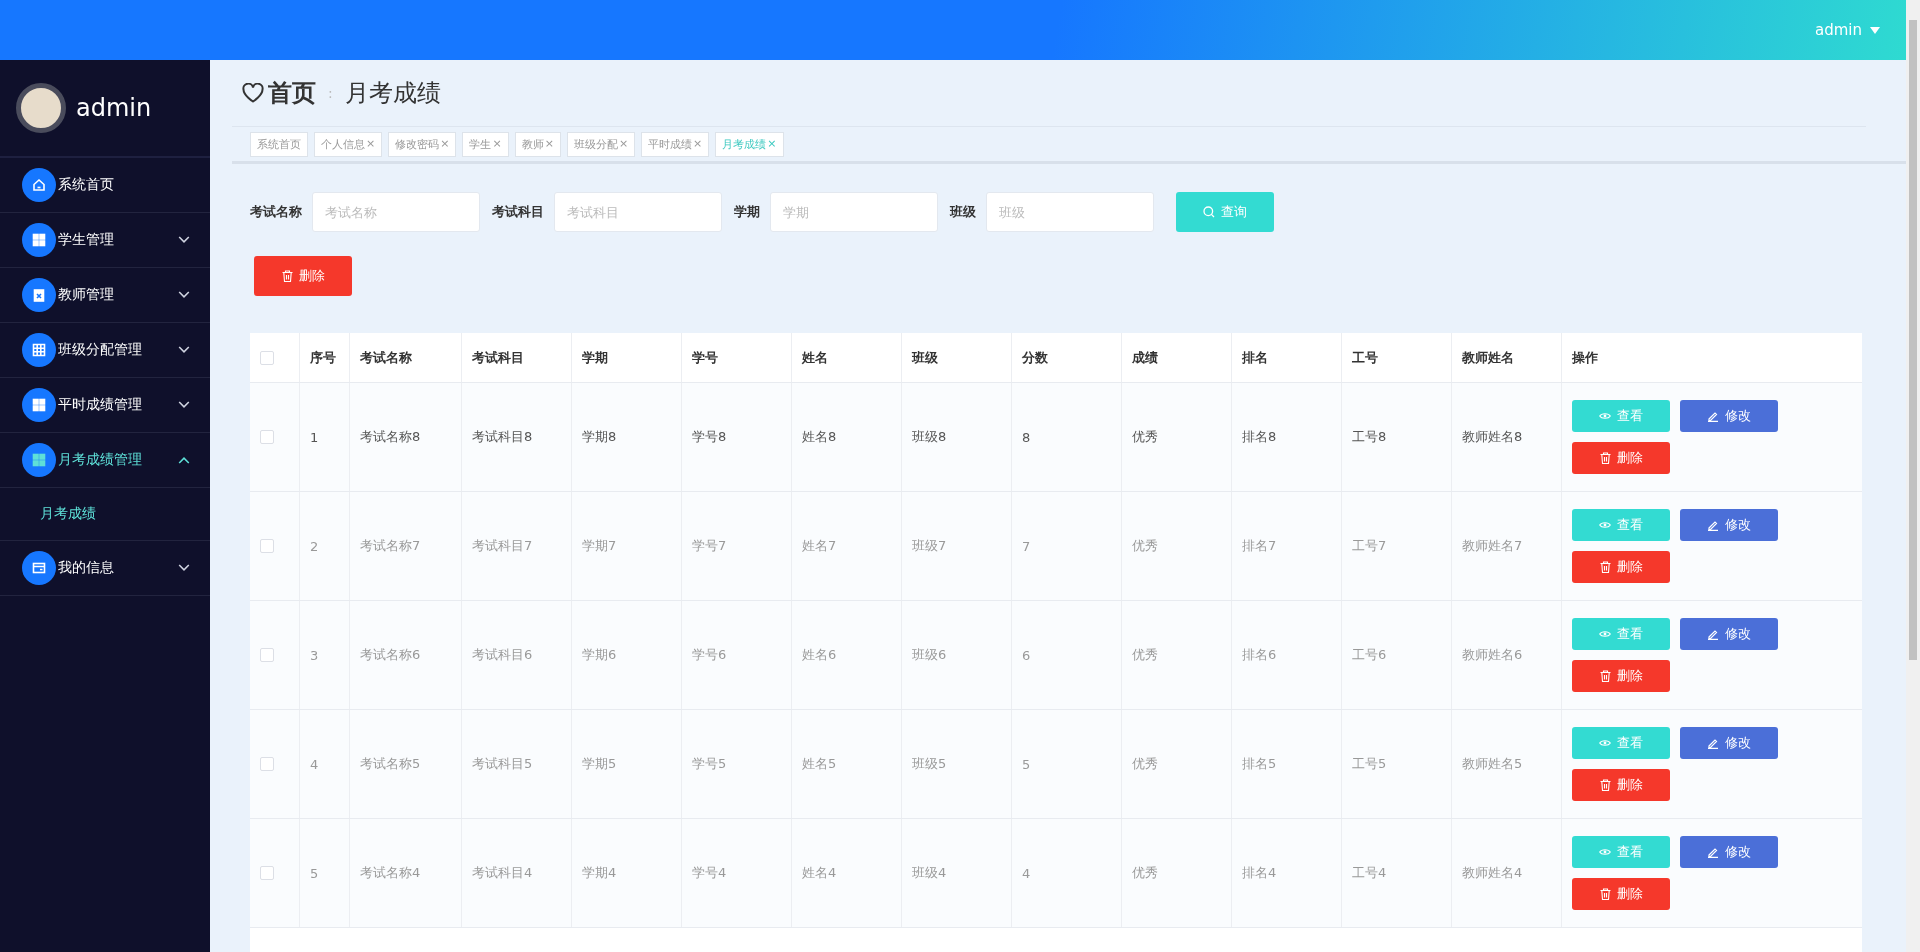  I want to click on table-cell: 班级4, so click(957, 873).